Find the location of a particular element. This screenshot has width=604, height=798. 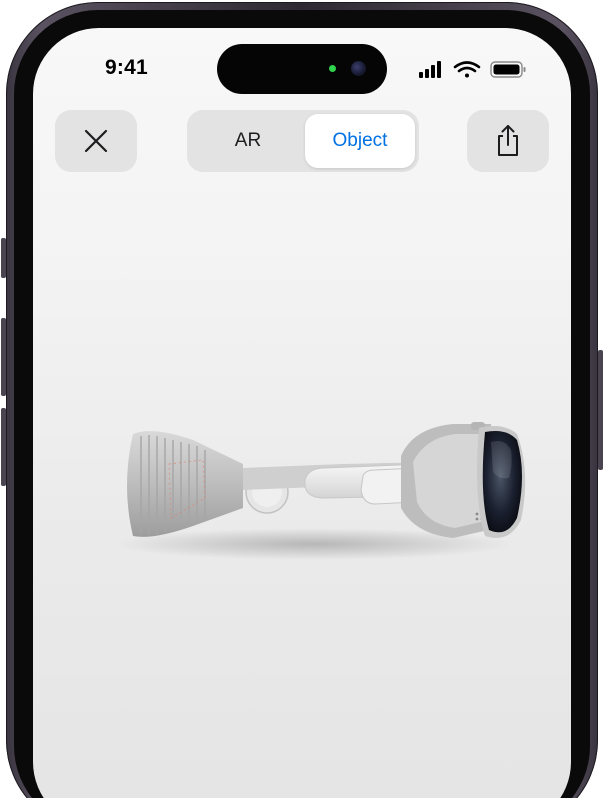

action-button is located at coordinates (3, 258).